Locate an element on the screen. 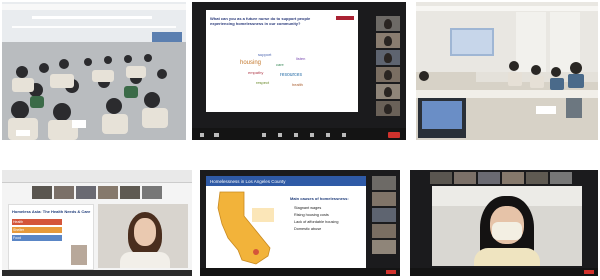  photo-group-classroom is located at coordinates (507, 71).